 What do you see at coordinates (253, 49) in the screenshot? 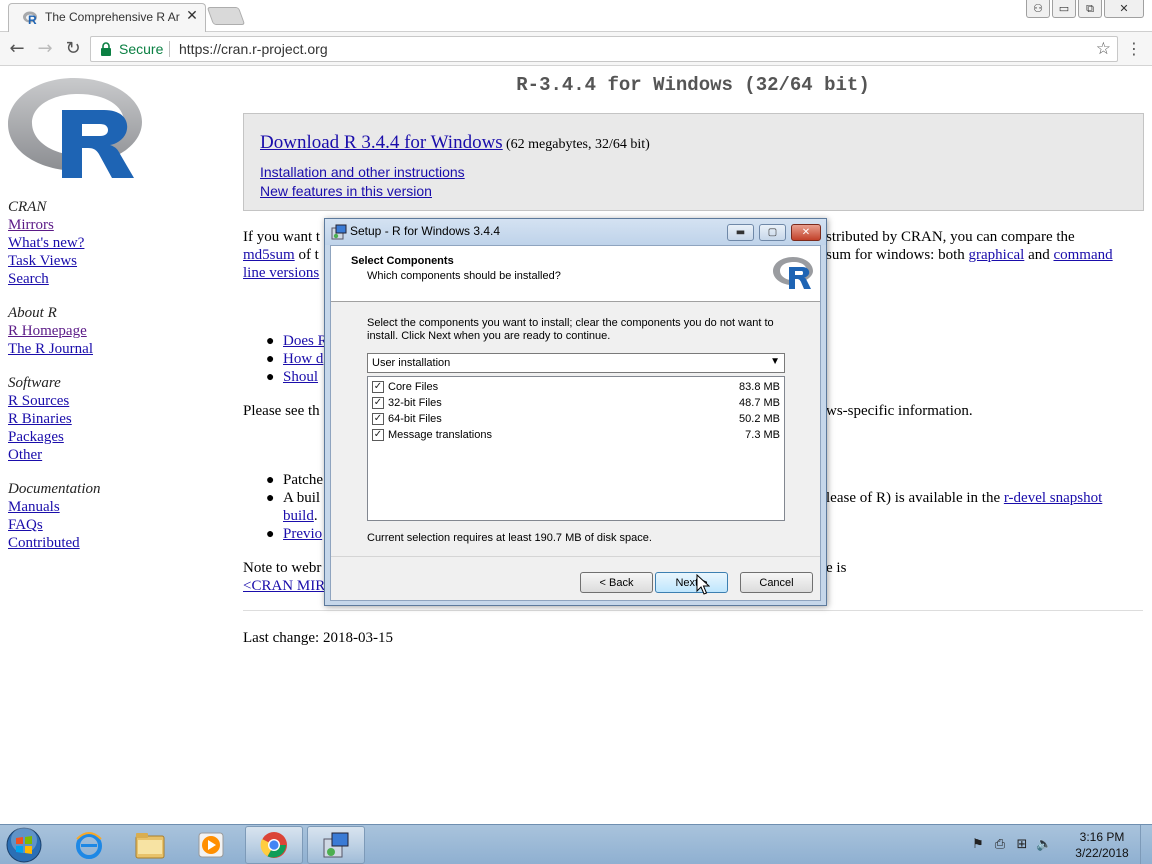
I see `url-text: https://cran.r-project.org` at bounding box center [253, 49].